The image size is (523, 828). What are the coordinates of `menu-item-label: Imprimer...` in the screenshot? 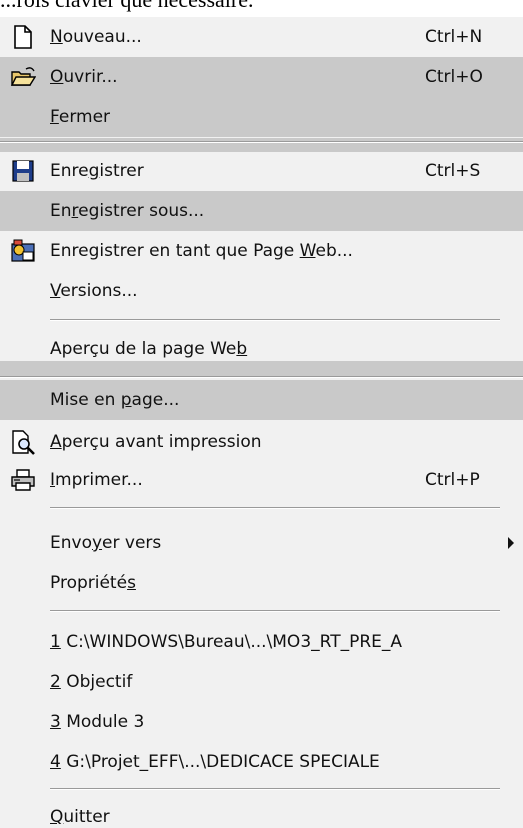 It's located at (96, 480).